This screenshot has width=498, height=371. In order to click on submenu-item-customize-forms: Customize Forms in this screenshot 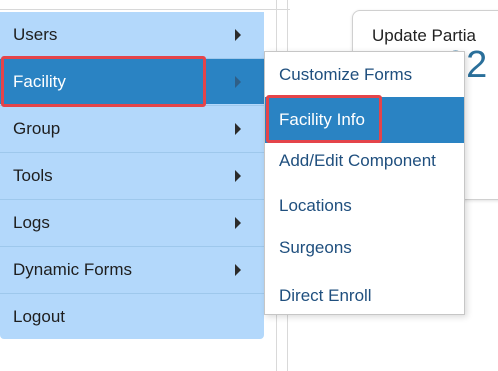, I will do `click(364, 75)`.